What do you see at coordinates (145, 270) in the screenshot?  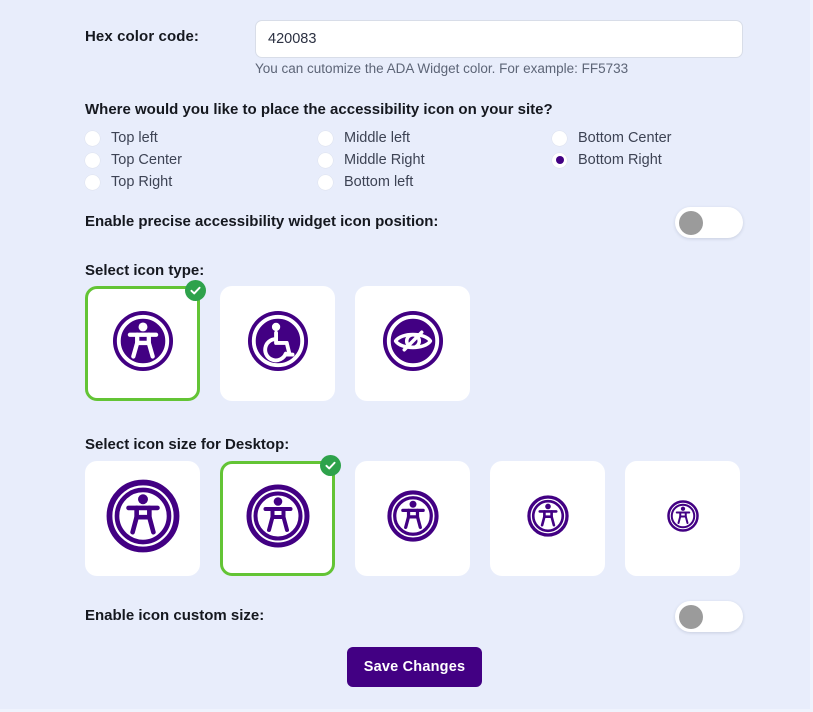 I see `icon-type-label: Select icon type:` at bounding box center [145, 270].